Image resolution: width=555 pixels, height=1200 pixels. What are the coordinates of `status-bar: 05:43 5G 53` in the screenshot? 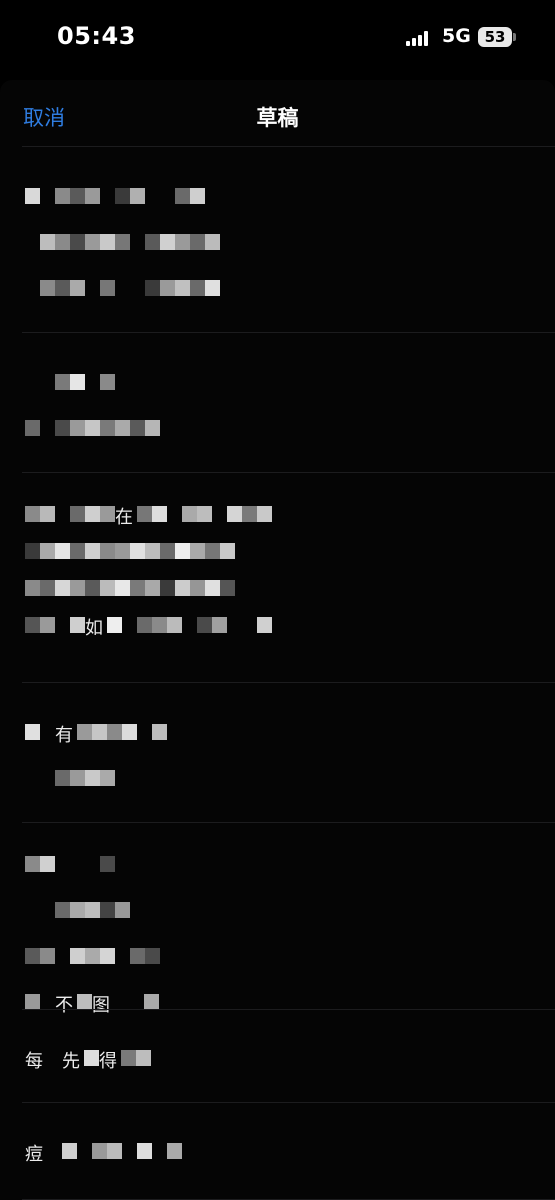 It's located at (277, 38).